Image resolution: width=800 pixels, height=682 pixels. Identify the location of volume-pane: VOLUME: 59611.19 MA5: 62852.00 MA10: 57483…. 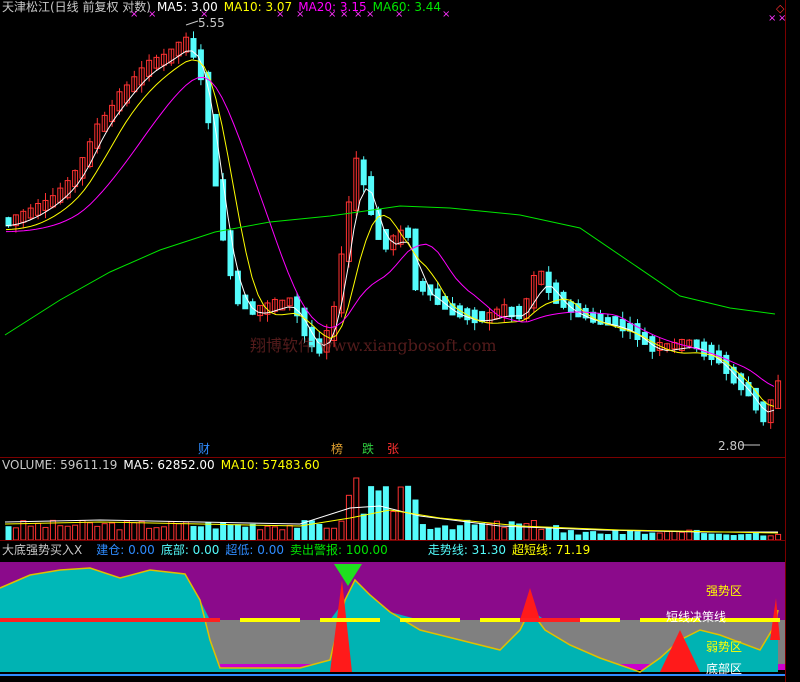
(400, 499).